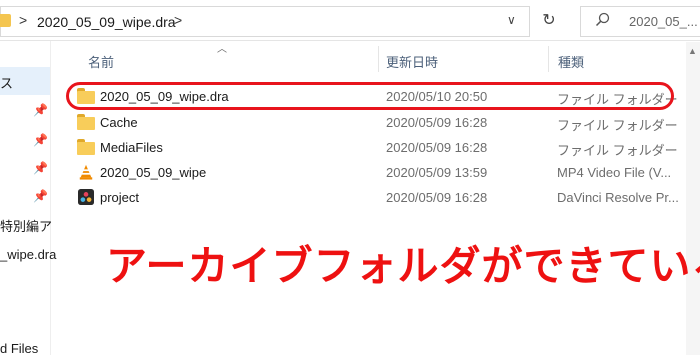 The image size is (700, 356). What do you see at coordinates (131, 147) in the screenshot?
I see `file-name: MediaFiles` at bounding box center [131, 147].